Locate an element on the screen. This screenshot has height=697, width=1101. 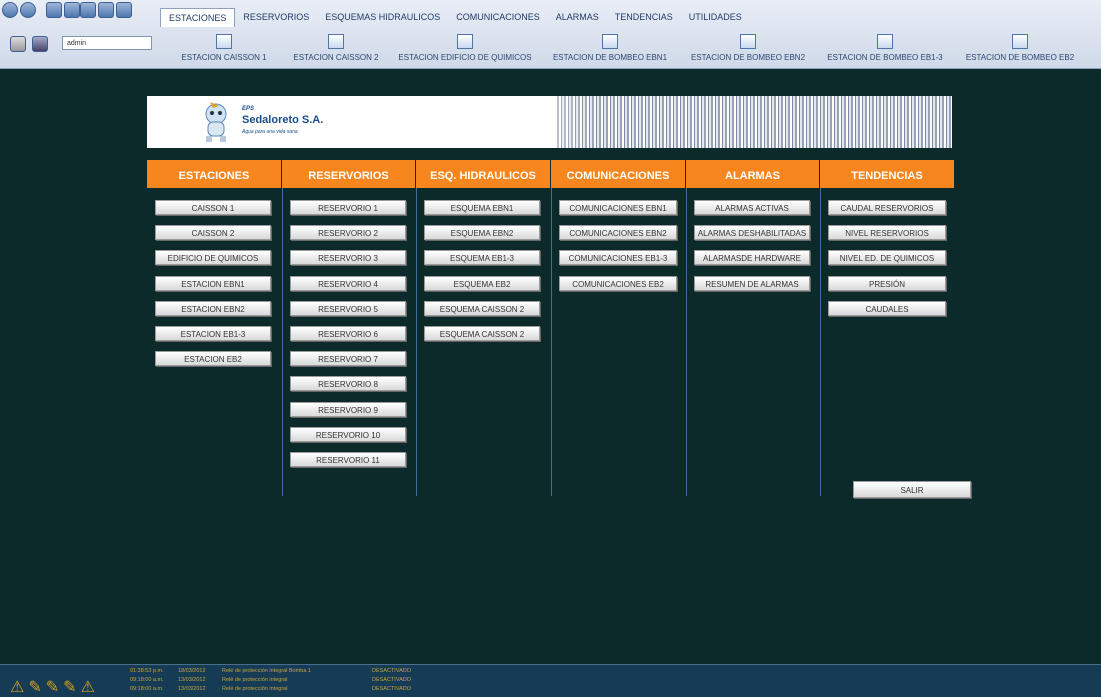
exit-button: SALIR is located at coordinates (912, 489).